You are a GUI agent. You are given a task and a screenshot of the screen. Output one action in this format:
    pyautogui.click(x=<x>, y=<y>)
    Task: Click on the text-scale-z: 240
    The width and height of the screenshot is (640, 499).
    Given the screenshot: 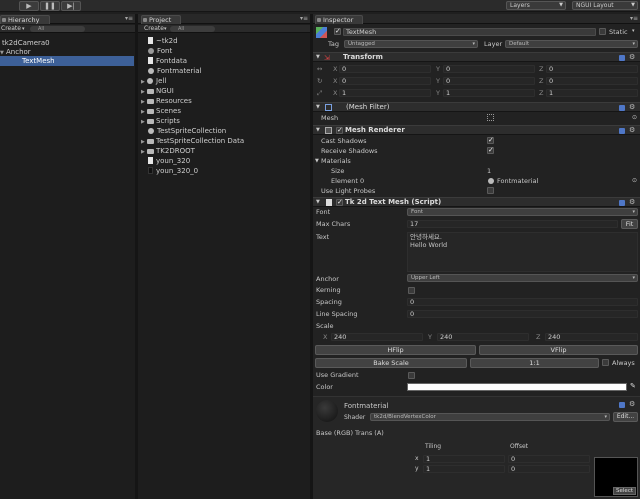 What is the action you would take?
    pyautogui.click(x=591, y=337)
    